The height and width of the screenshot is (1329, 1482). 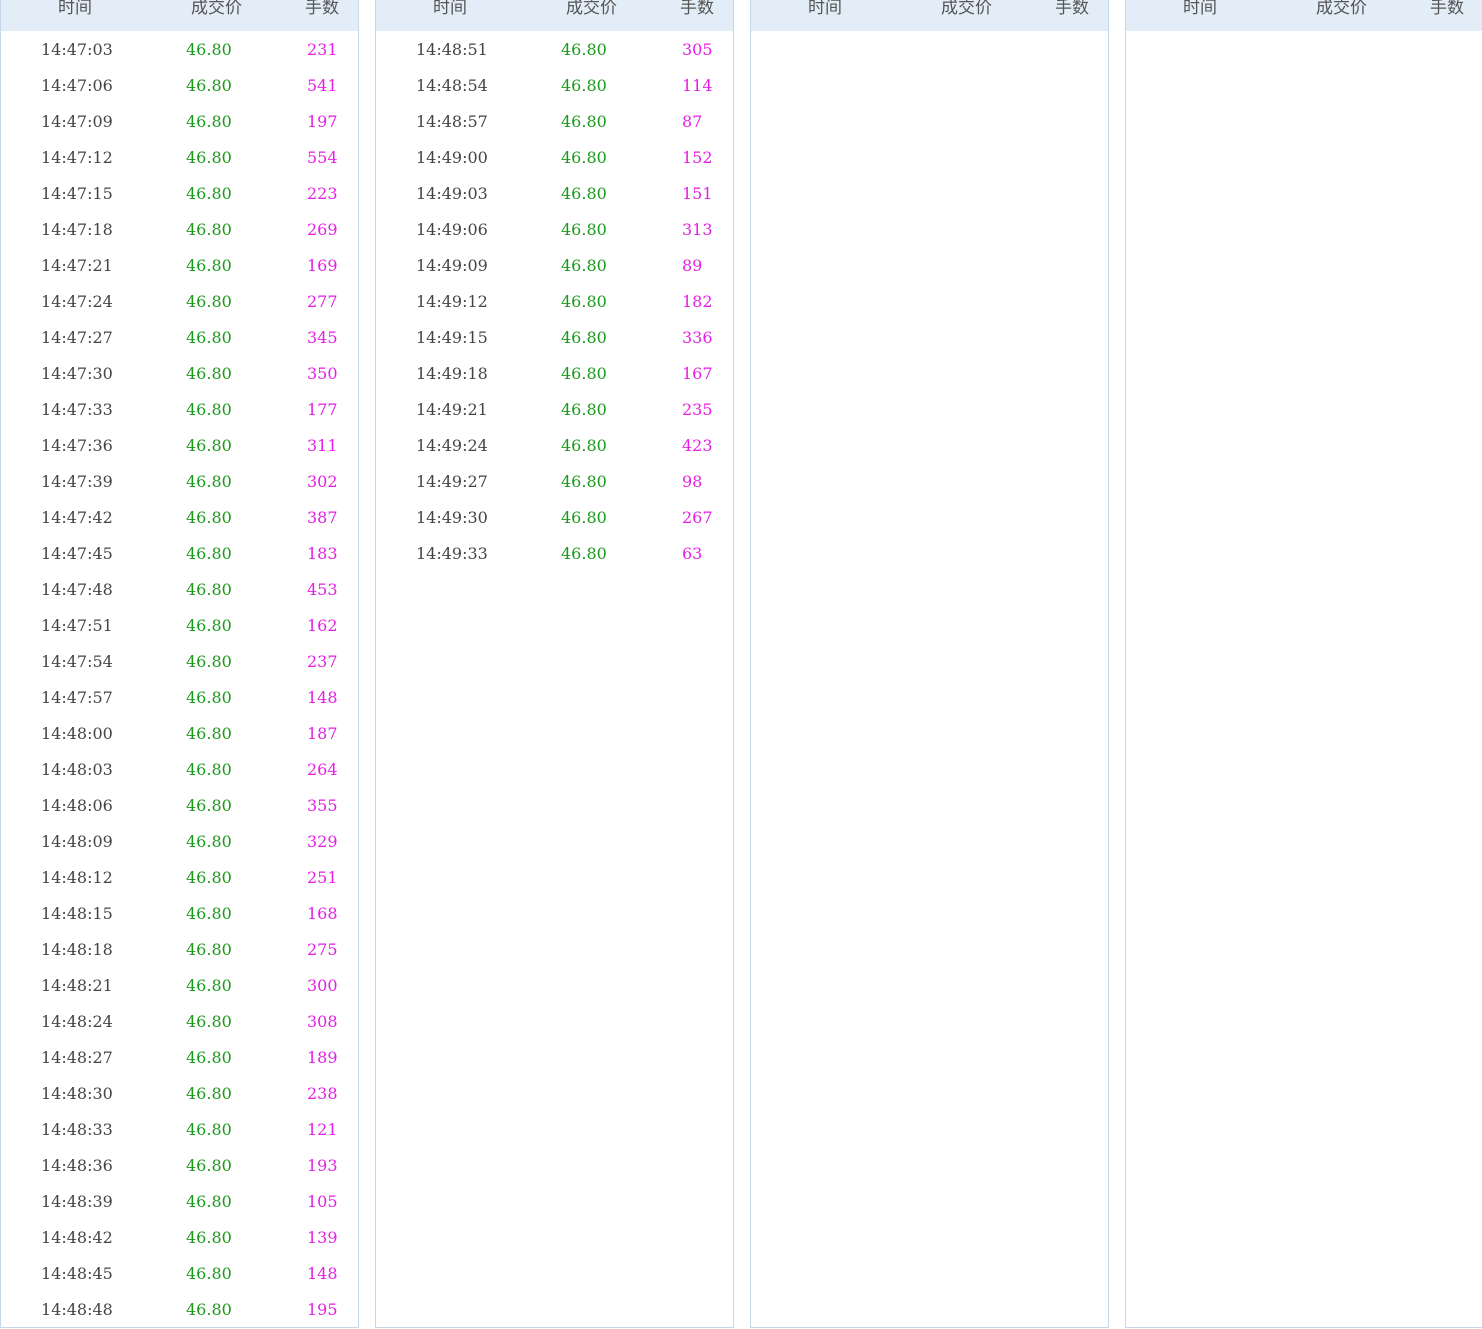 I want to click on trade-time: 14:49:21, so click(x=452, y=409).